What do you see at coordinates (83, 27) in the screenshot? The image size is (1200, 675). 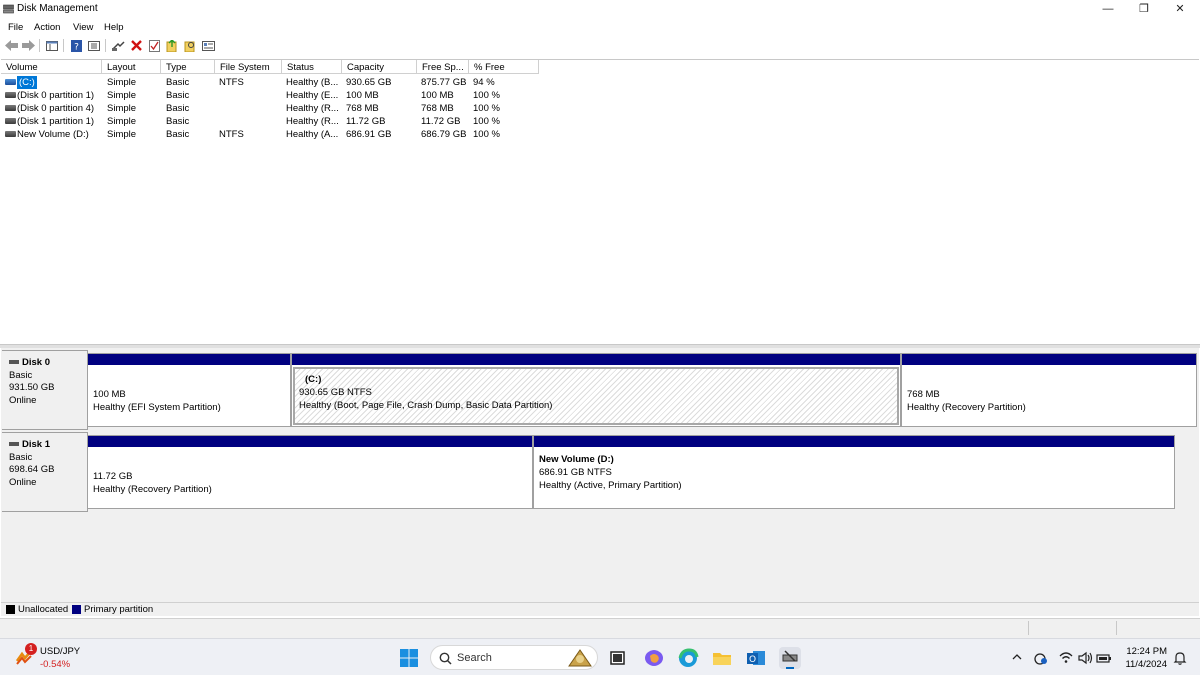 I see `menu-view: View` at bounding box center [83, 27].